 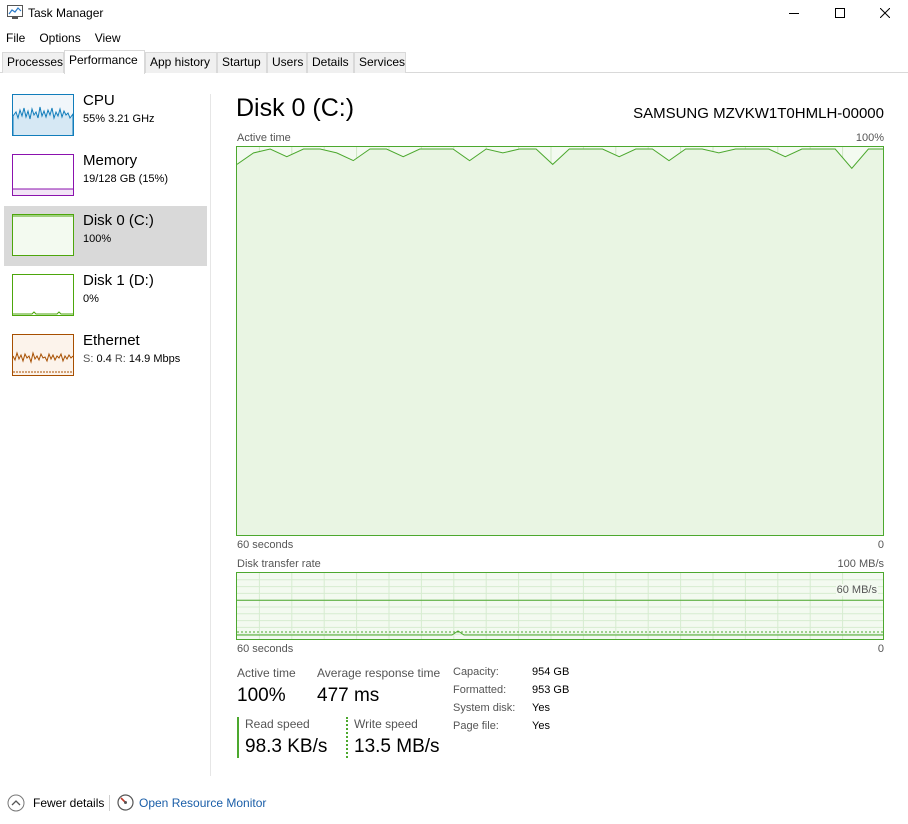 I want to click on cpu-thumbnail-graph, so click(x=43, y=115).